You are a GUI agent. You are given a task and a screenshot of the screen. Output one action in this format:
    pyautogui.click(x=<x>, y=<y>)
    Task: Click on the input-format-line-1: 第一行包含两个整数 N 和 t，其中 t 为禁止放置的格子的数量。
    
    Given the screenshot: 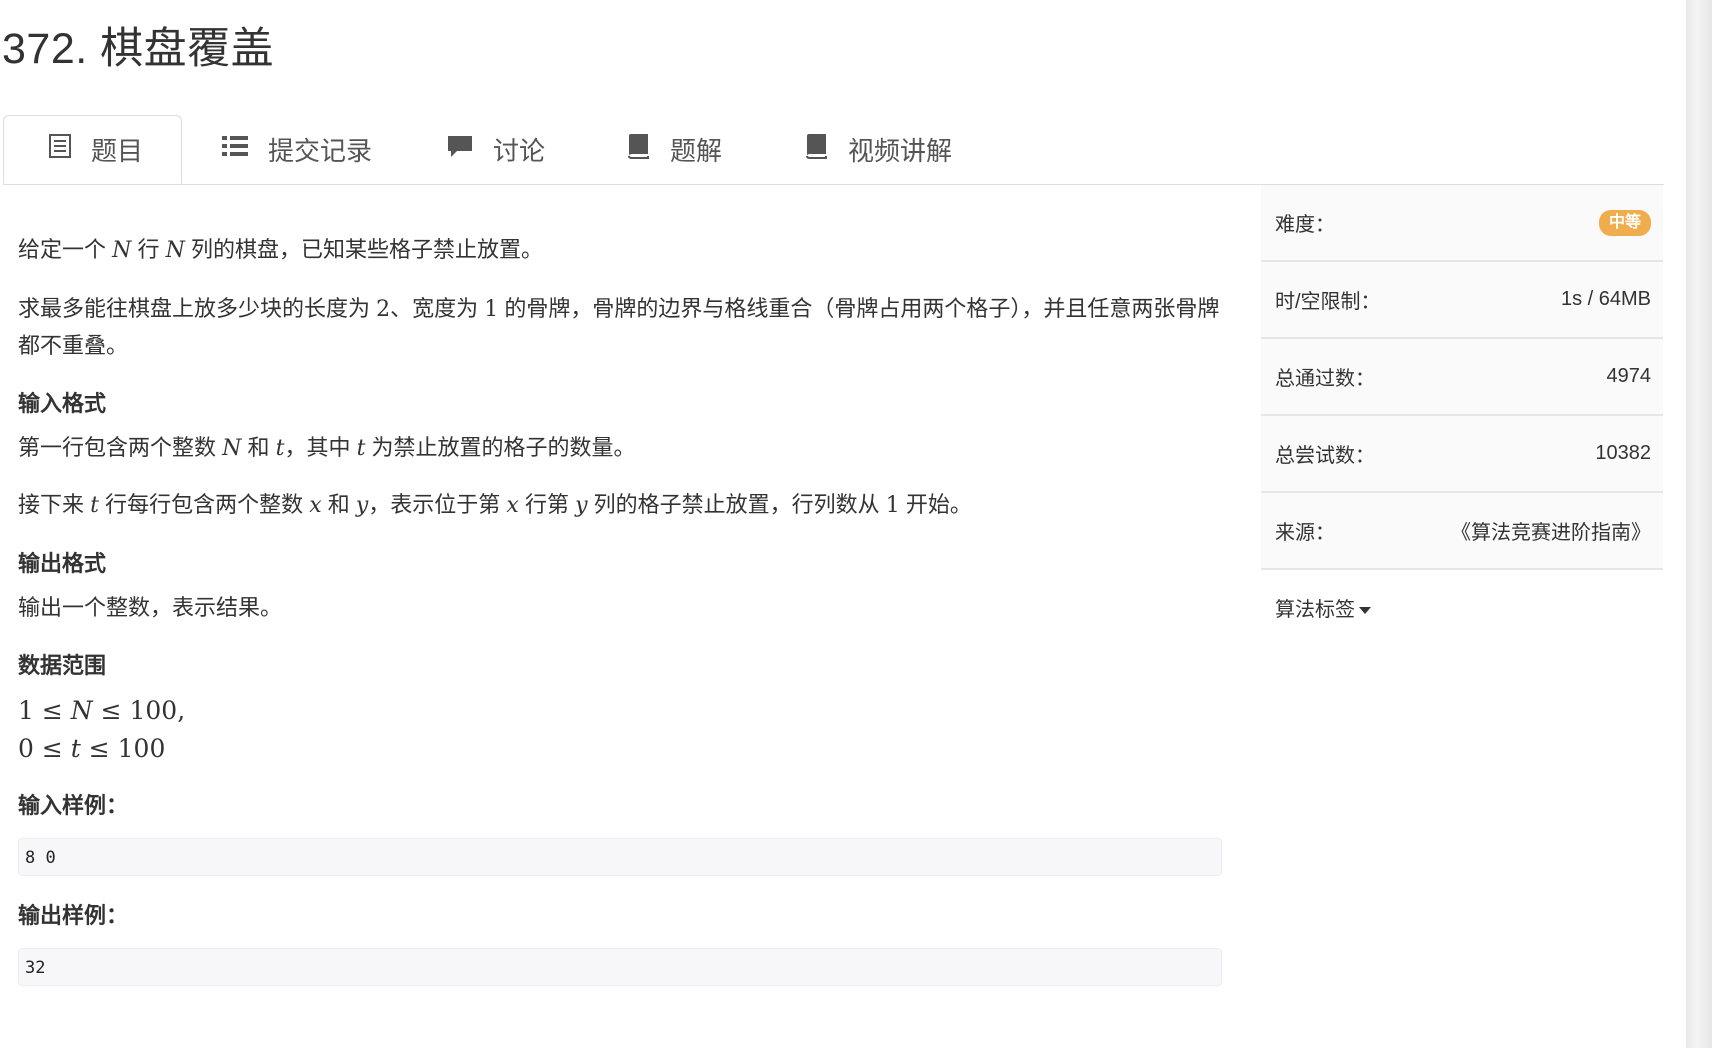 What is the action you would take?
    pyautogui.click(x=327, y=448)
    